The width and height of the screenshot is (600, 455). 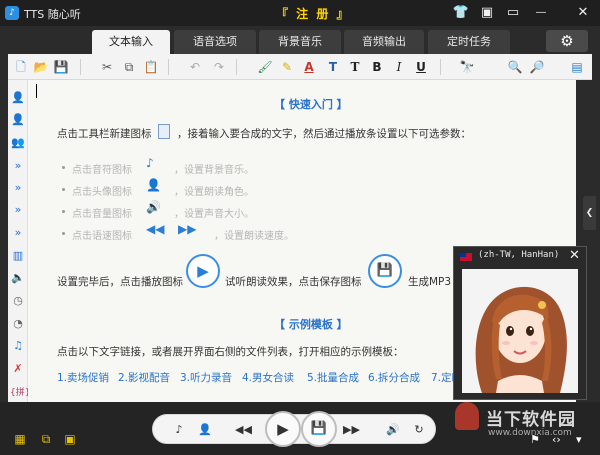 I want to click on tab-audio-output: 音频输出, so click(x=384, y=42).